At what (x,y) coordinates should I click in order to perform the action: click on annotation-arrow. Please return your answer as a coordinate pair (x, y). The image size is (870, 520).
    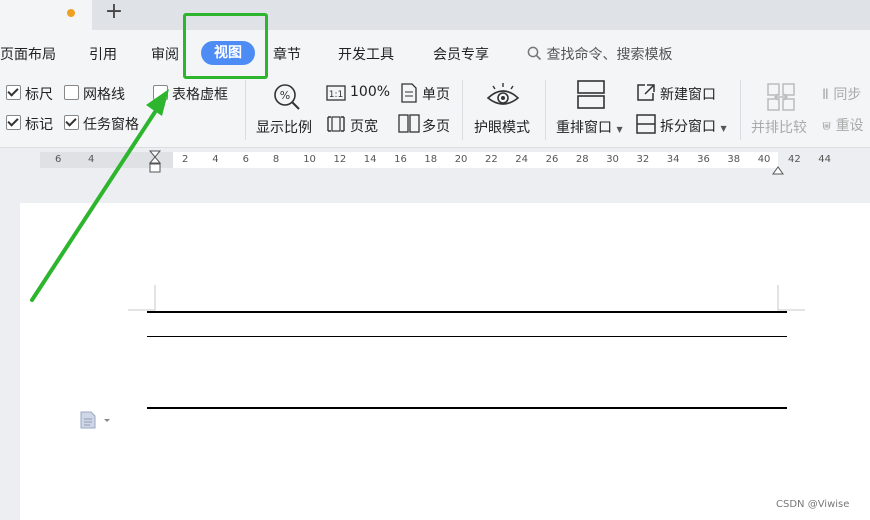
    Looking at the image, I should click on (99, 195).